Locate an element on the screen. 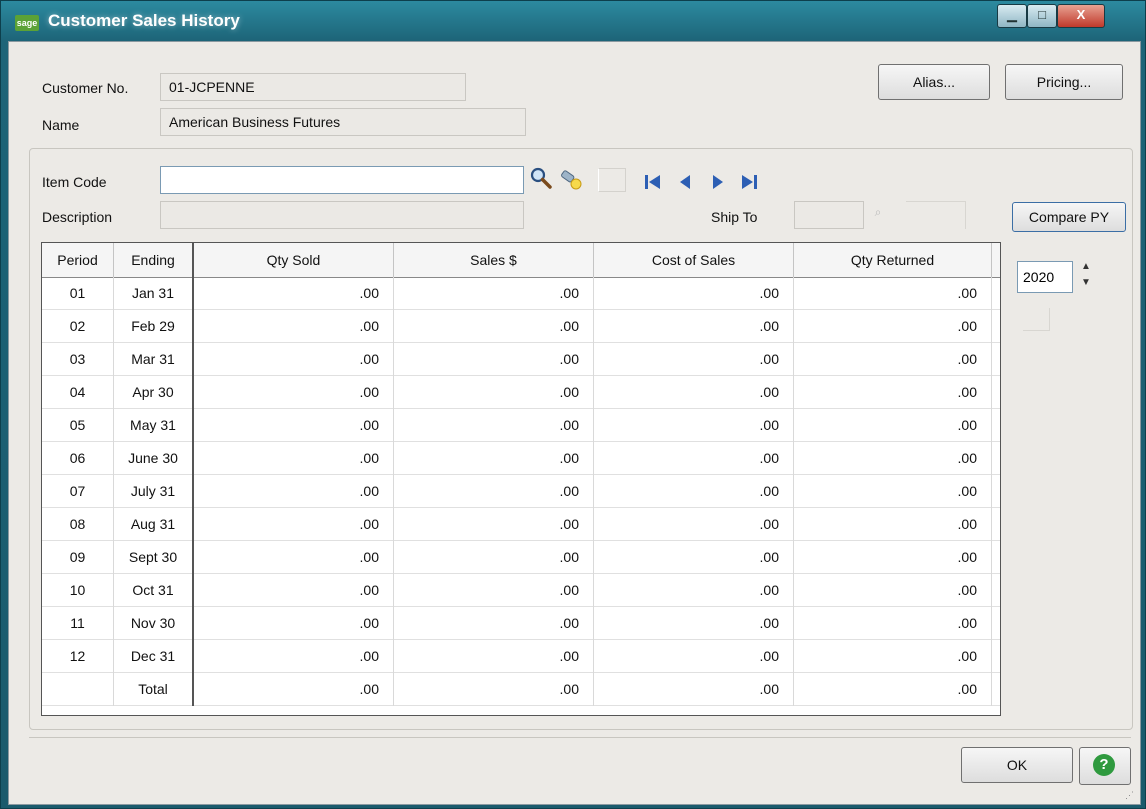 This screenshot has width=1146, height=809. blank-check-box is located at coordinates (1036, 319).